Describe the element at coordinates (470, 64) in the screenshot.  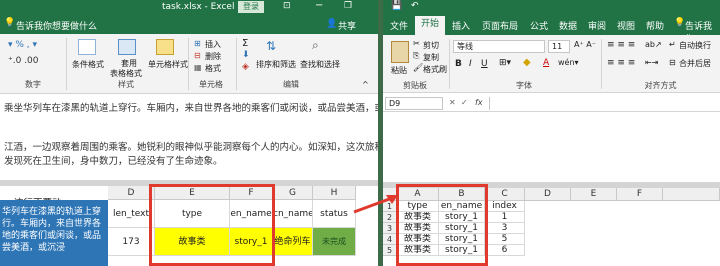
I see `italic-button: I` at that location.